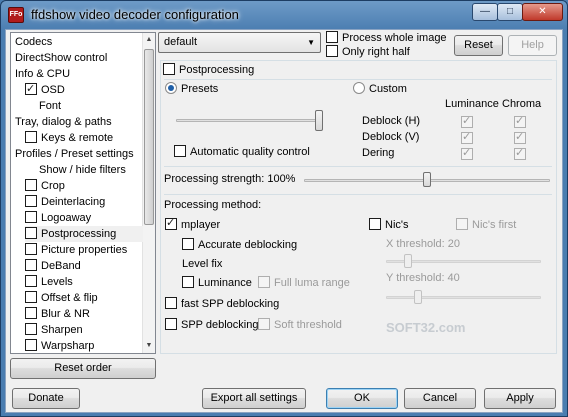  What do you see at coordinates (53, 90) in the screenshot?
I see `tree-item-label: OSD` at bounding box center [53, 90].